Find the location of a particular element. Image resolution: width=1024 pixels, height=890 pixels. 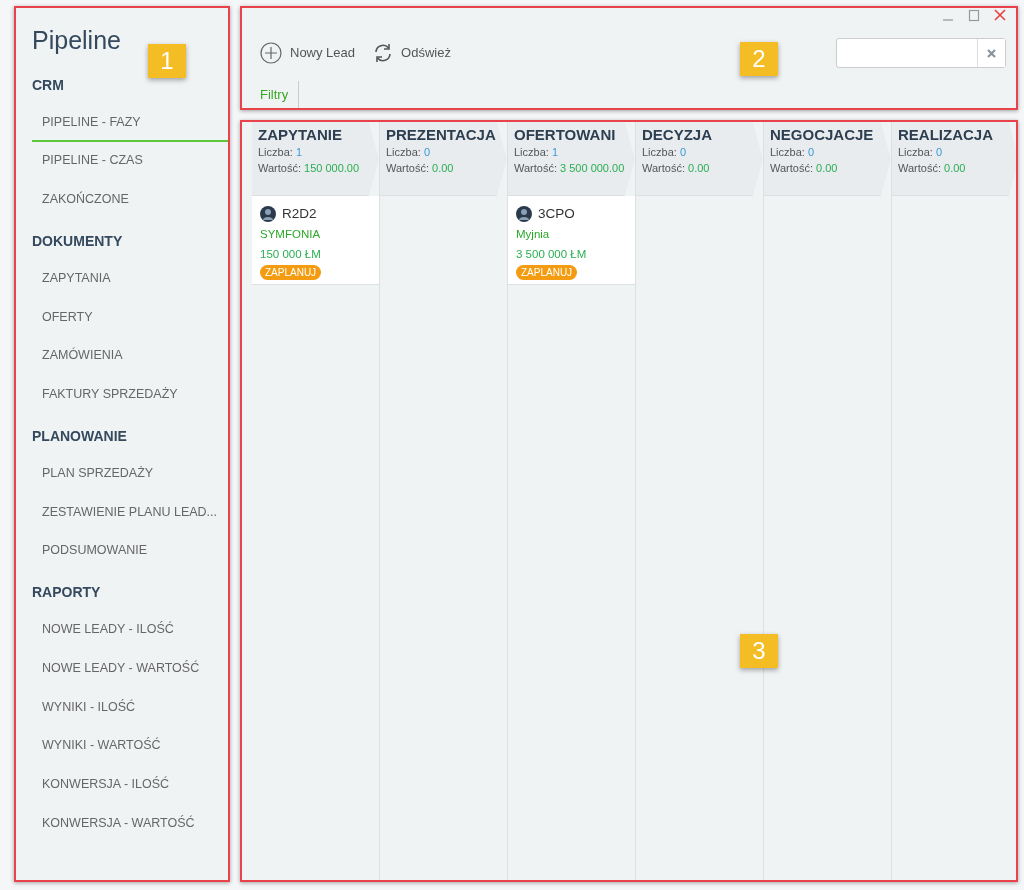

sidebar-item: NOWE LEADY - WARTOŚĆ is located at coordinates (130, 669).